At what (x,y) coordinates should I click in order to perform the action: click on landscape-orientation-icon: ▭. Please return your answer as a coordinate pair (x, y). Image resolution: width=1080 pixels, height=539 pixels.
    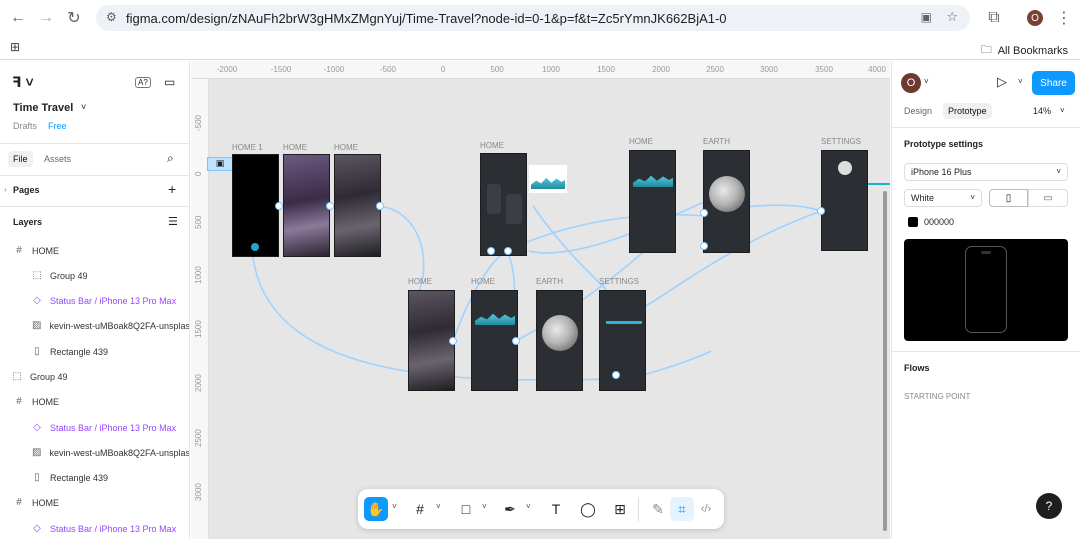
    Looking at the image, I should click on (1048, 198).